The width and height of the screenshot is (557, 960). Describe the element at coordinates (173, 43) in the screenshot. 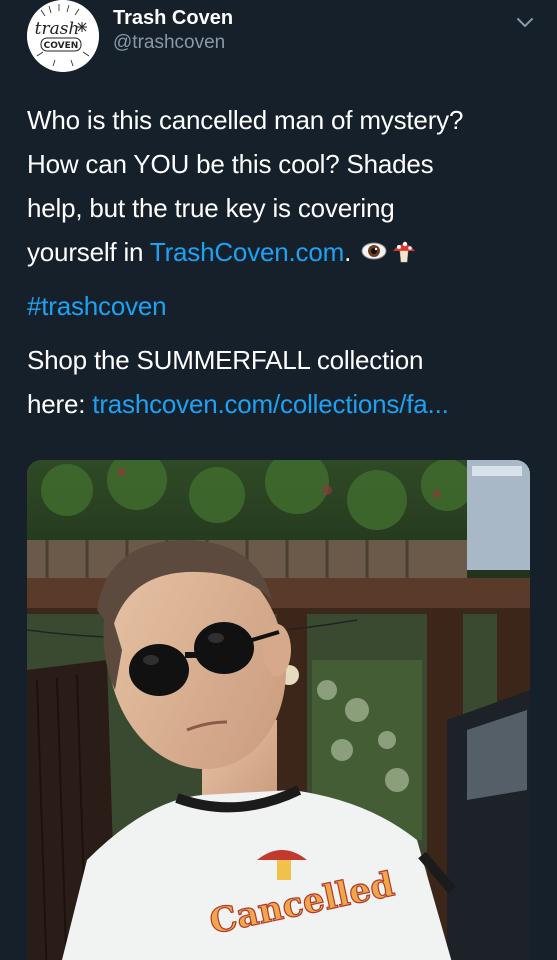

I see `handle: @trashcoven` at that location.